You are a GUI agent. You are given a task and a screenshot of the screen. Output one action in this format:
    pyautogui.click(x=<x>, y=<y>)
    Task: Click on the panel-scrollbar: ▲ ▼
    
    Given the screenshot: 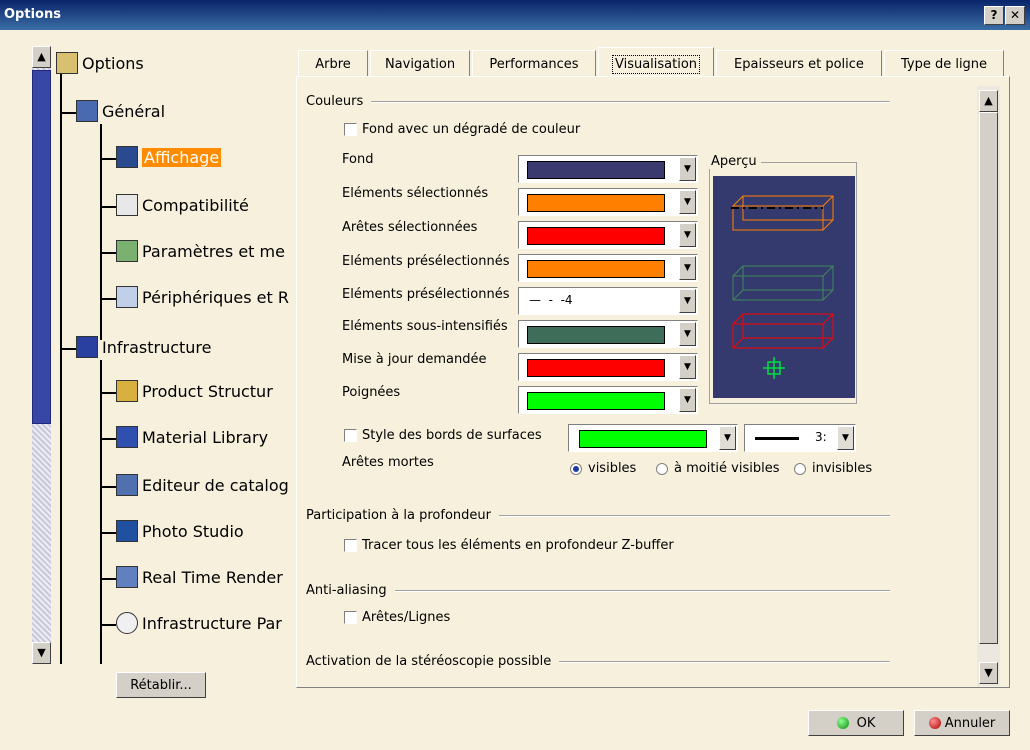 What is the action you would take?
    pyautogui.click(x=988, y=386)
    